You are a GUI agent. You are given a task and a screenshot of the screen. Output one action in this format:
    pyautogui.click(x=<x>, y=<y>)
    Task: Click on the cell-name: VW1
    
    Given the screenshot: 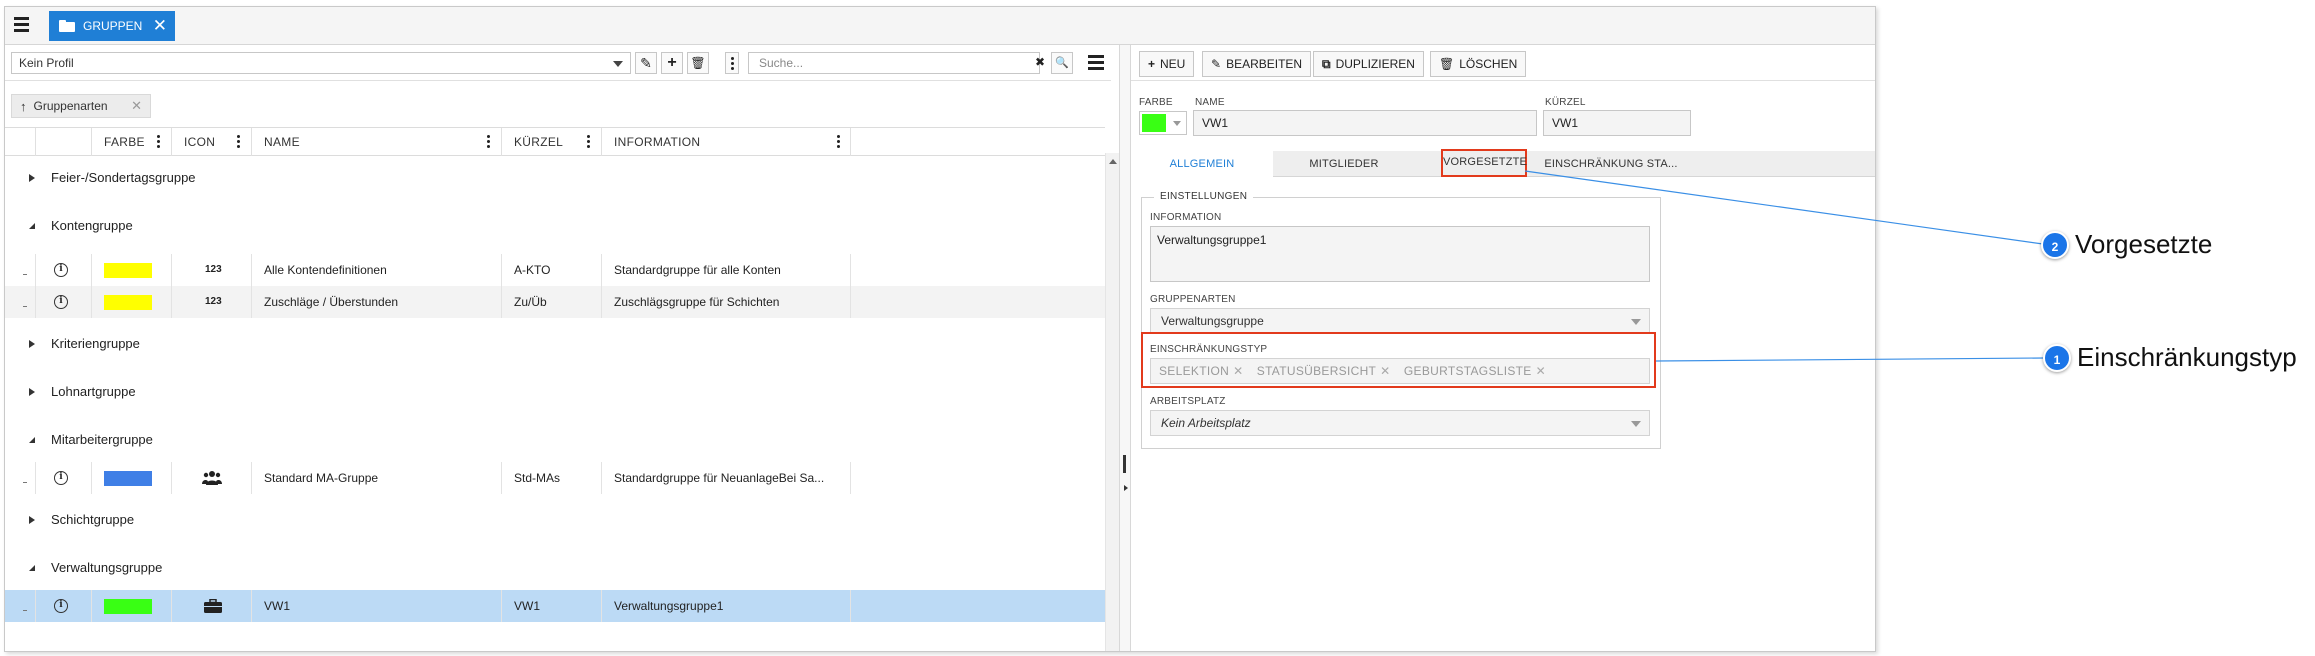 What is the action you would take?
    pyautogui.click(x=376, y=606)
    